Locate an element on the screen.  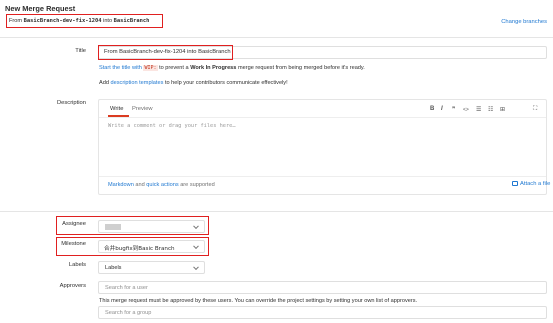
change-branches-link: Change branches is located at coordinates (524, 22).